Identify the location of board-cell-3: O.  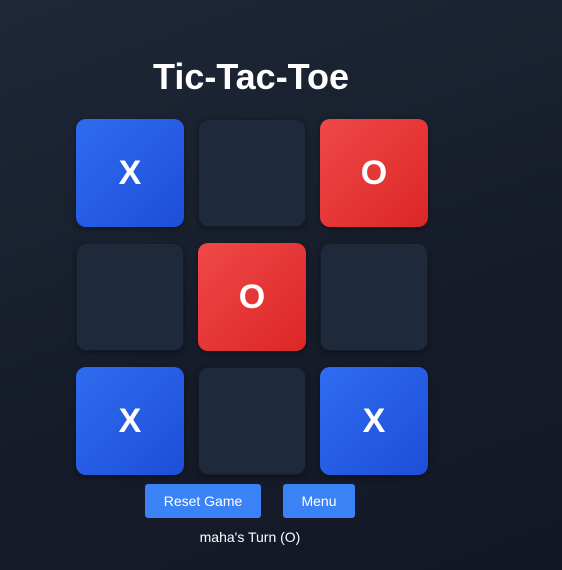
(374, 173).